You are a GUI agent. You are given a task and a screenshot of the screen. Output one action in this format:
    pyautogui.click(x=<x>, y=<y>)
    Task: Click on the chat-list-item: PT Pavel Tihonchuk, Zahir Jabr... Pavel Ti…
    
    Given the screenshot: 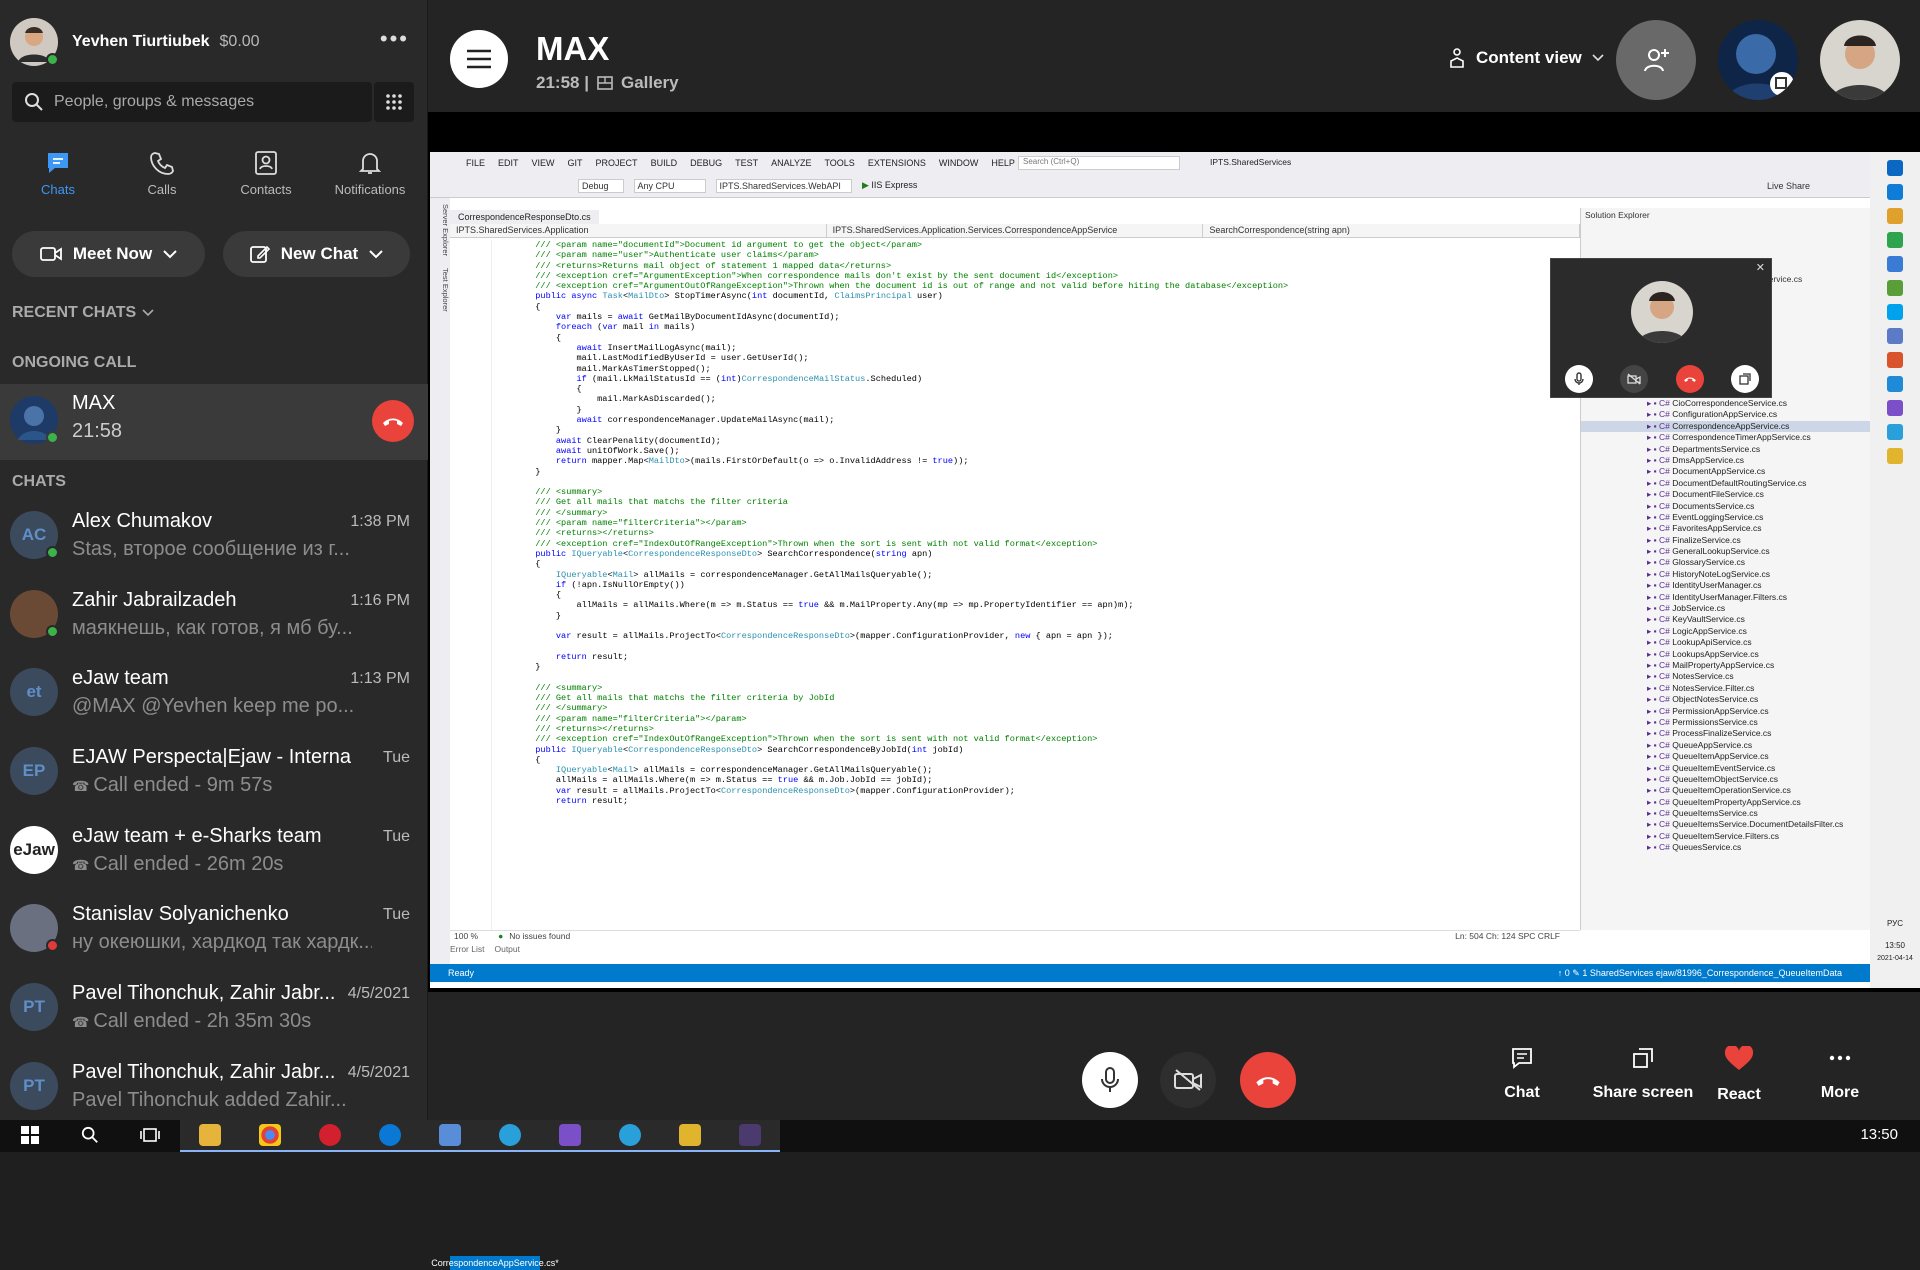 What is the action you would take?
    pyautogui.click(x=214, y=1086)
    